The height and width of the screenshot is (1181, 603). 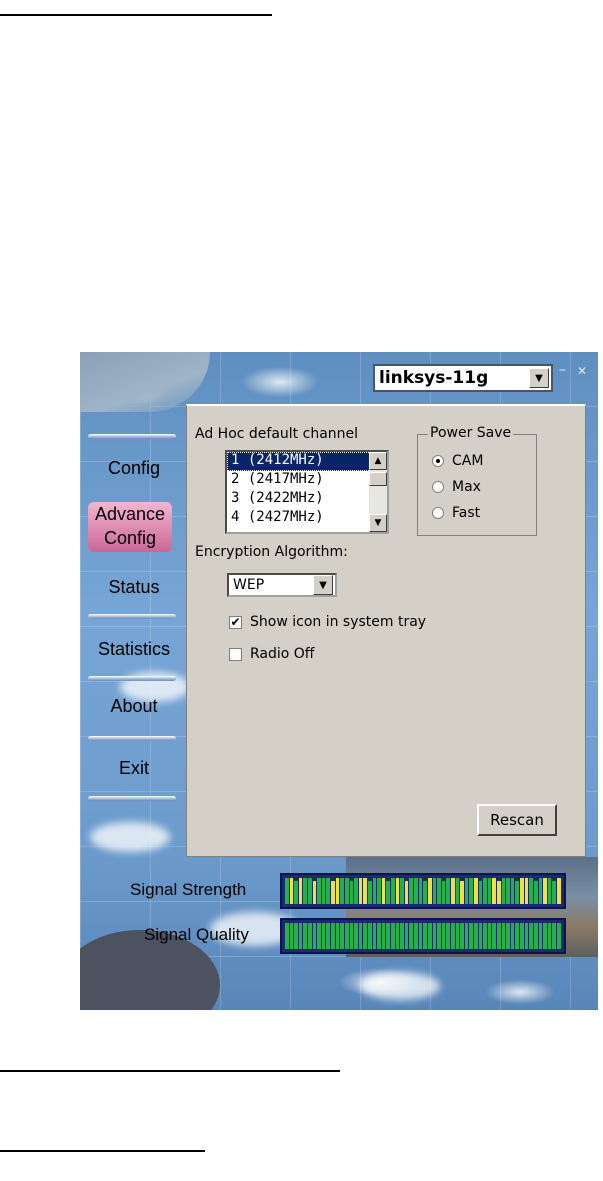 What do you see at coordinates (378, 461) in the screenshot?
I see `scroll-up-icon: ▲` at bounding box center [378, 461].